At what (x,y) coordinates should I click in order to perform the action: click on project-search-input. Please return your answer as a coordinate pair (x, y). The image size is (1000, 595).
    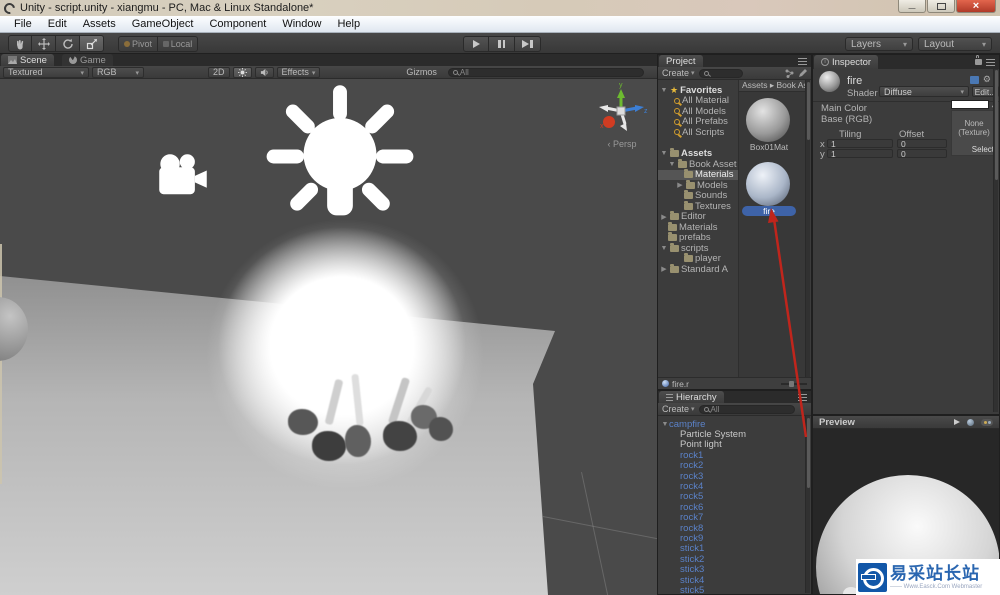
    Looking at the image, I should click on (720, 73).